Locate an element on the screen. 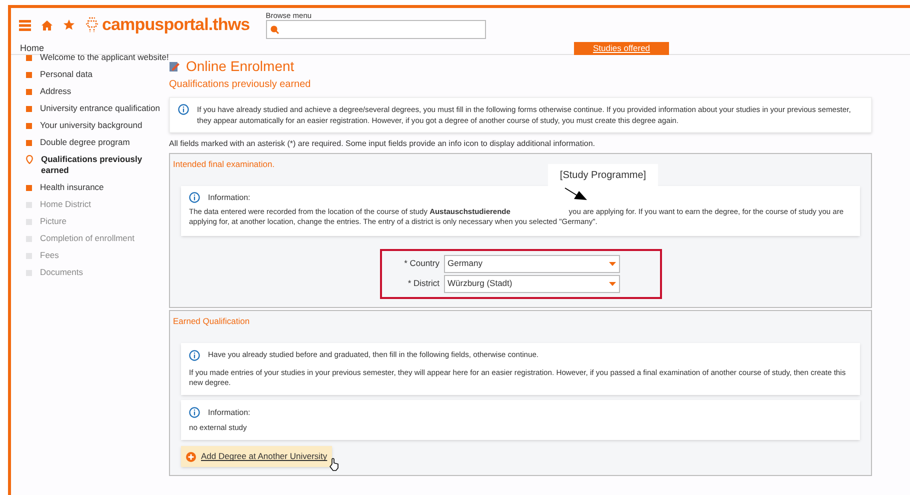  select-field: Würzburg (Stadt) is located at coordinates (532, 283).